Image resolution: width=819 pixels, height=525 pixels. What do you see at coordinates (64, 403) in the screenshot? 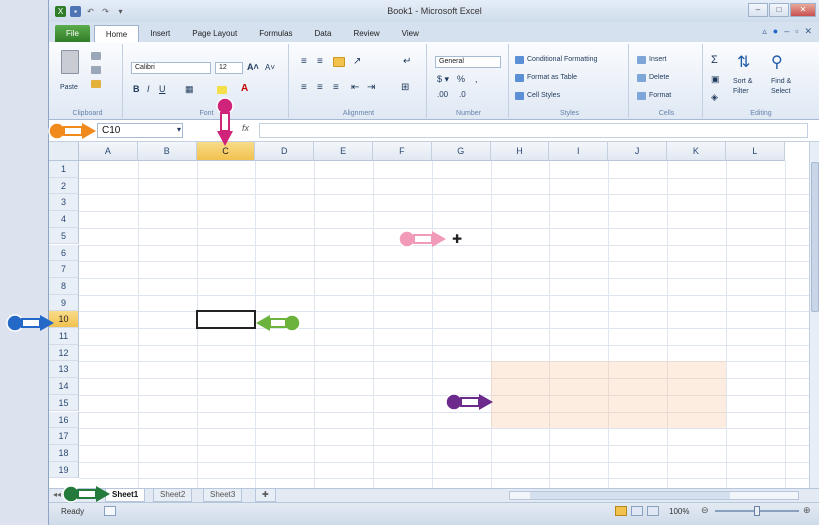
I see `row-header-15: 15` at bounding box center [64, 403].